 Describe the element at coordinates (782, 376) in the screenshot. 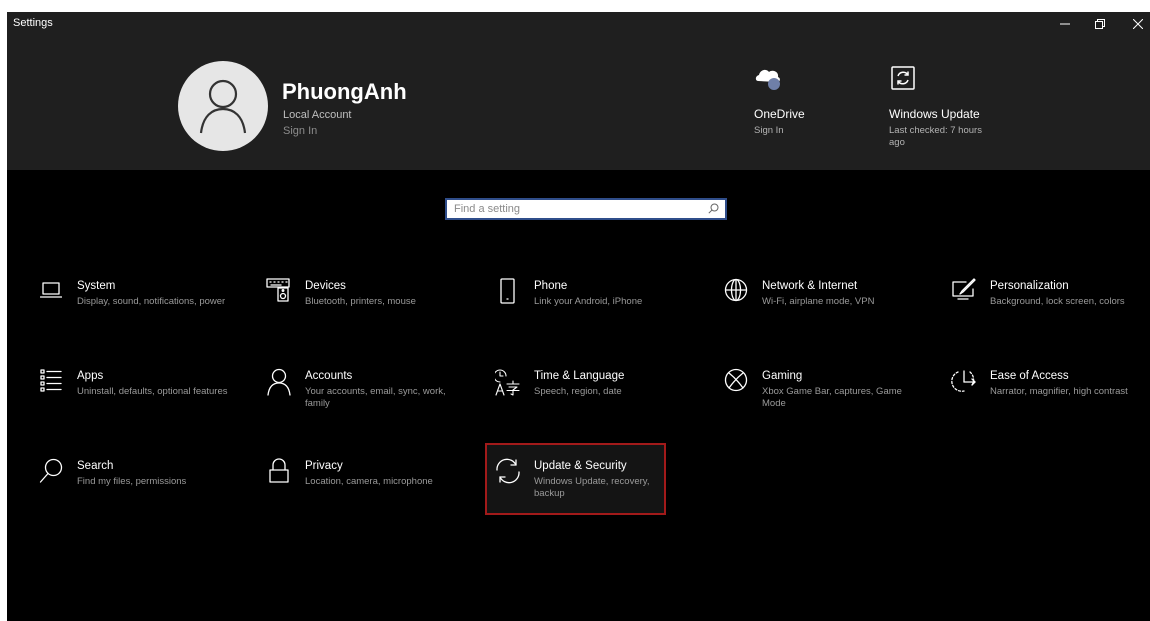

I see `category-title: Gaming` at that location.